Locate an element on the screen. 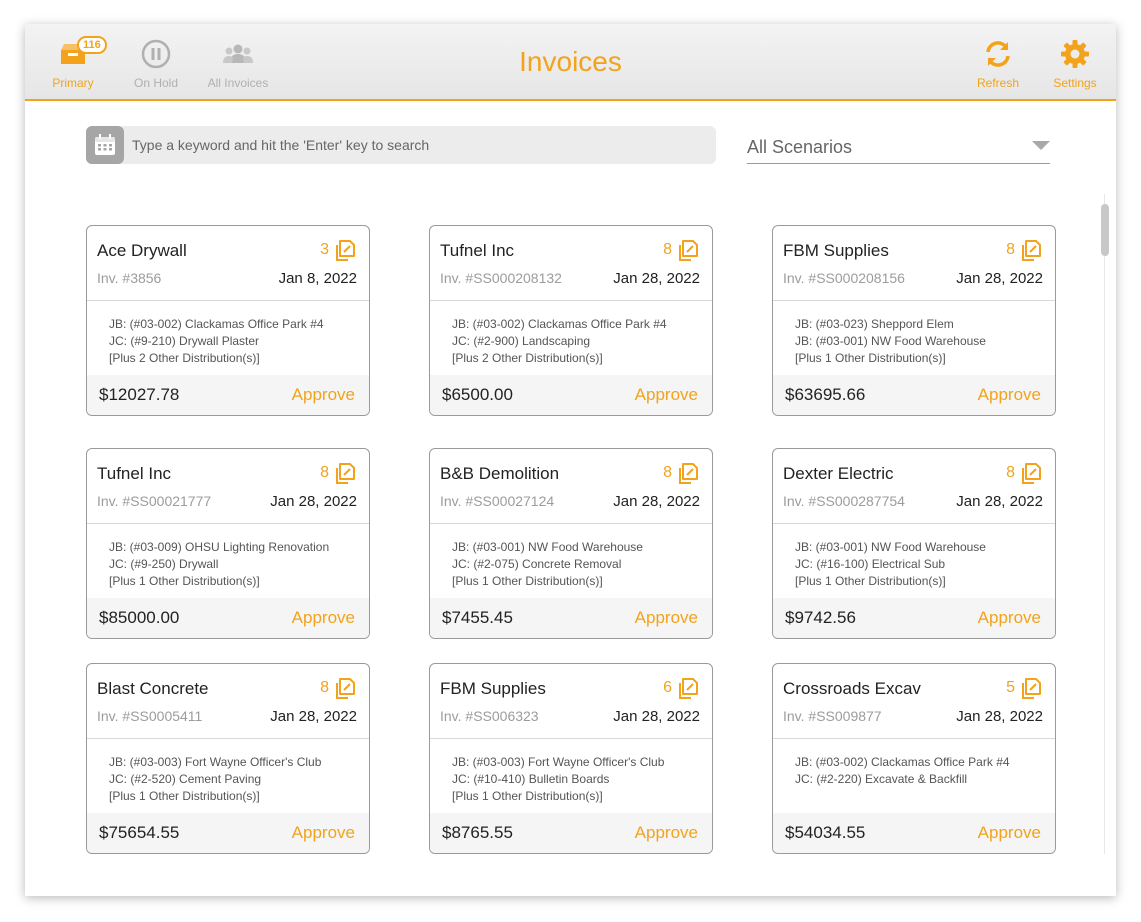  invoice-number: Inv. #SS009877 is located at coordinates (832, 716).